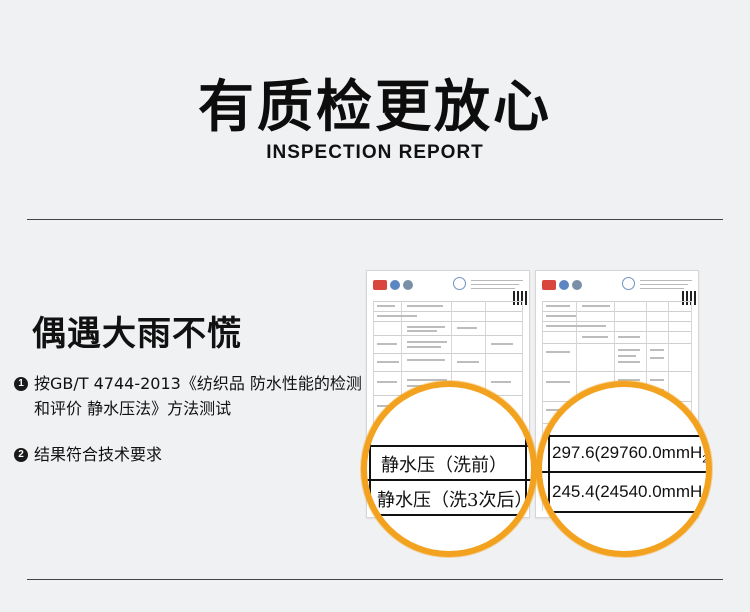 This screenshot has width=750, height=612. I want to click on point-number-2: 2, so click(21, 455).